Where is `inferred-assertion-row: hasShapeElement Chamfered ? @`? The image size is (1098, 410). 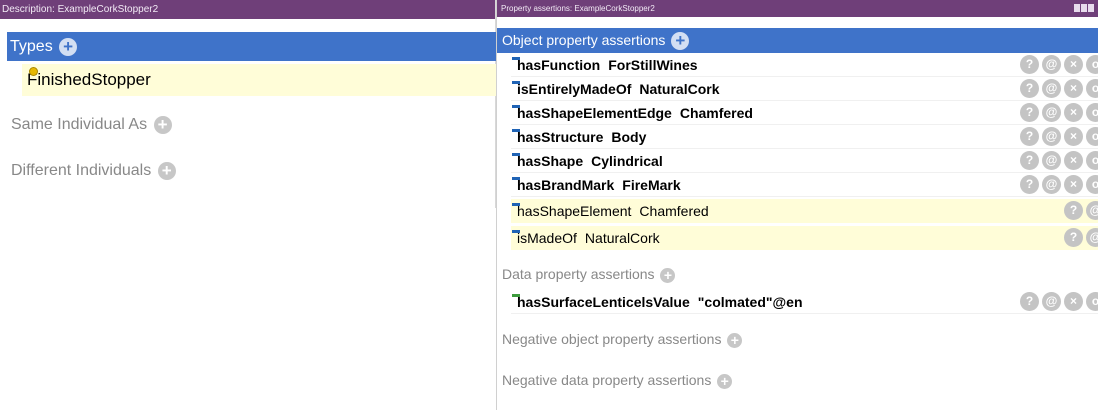
inferred-assertion-row: hasShapeElement Chamfered ? @ is located at coordinates (804, 211).